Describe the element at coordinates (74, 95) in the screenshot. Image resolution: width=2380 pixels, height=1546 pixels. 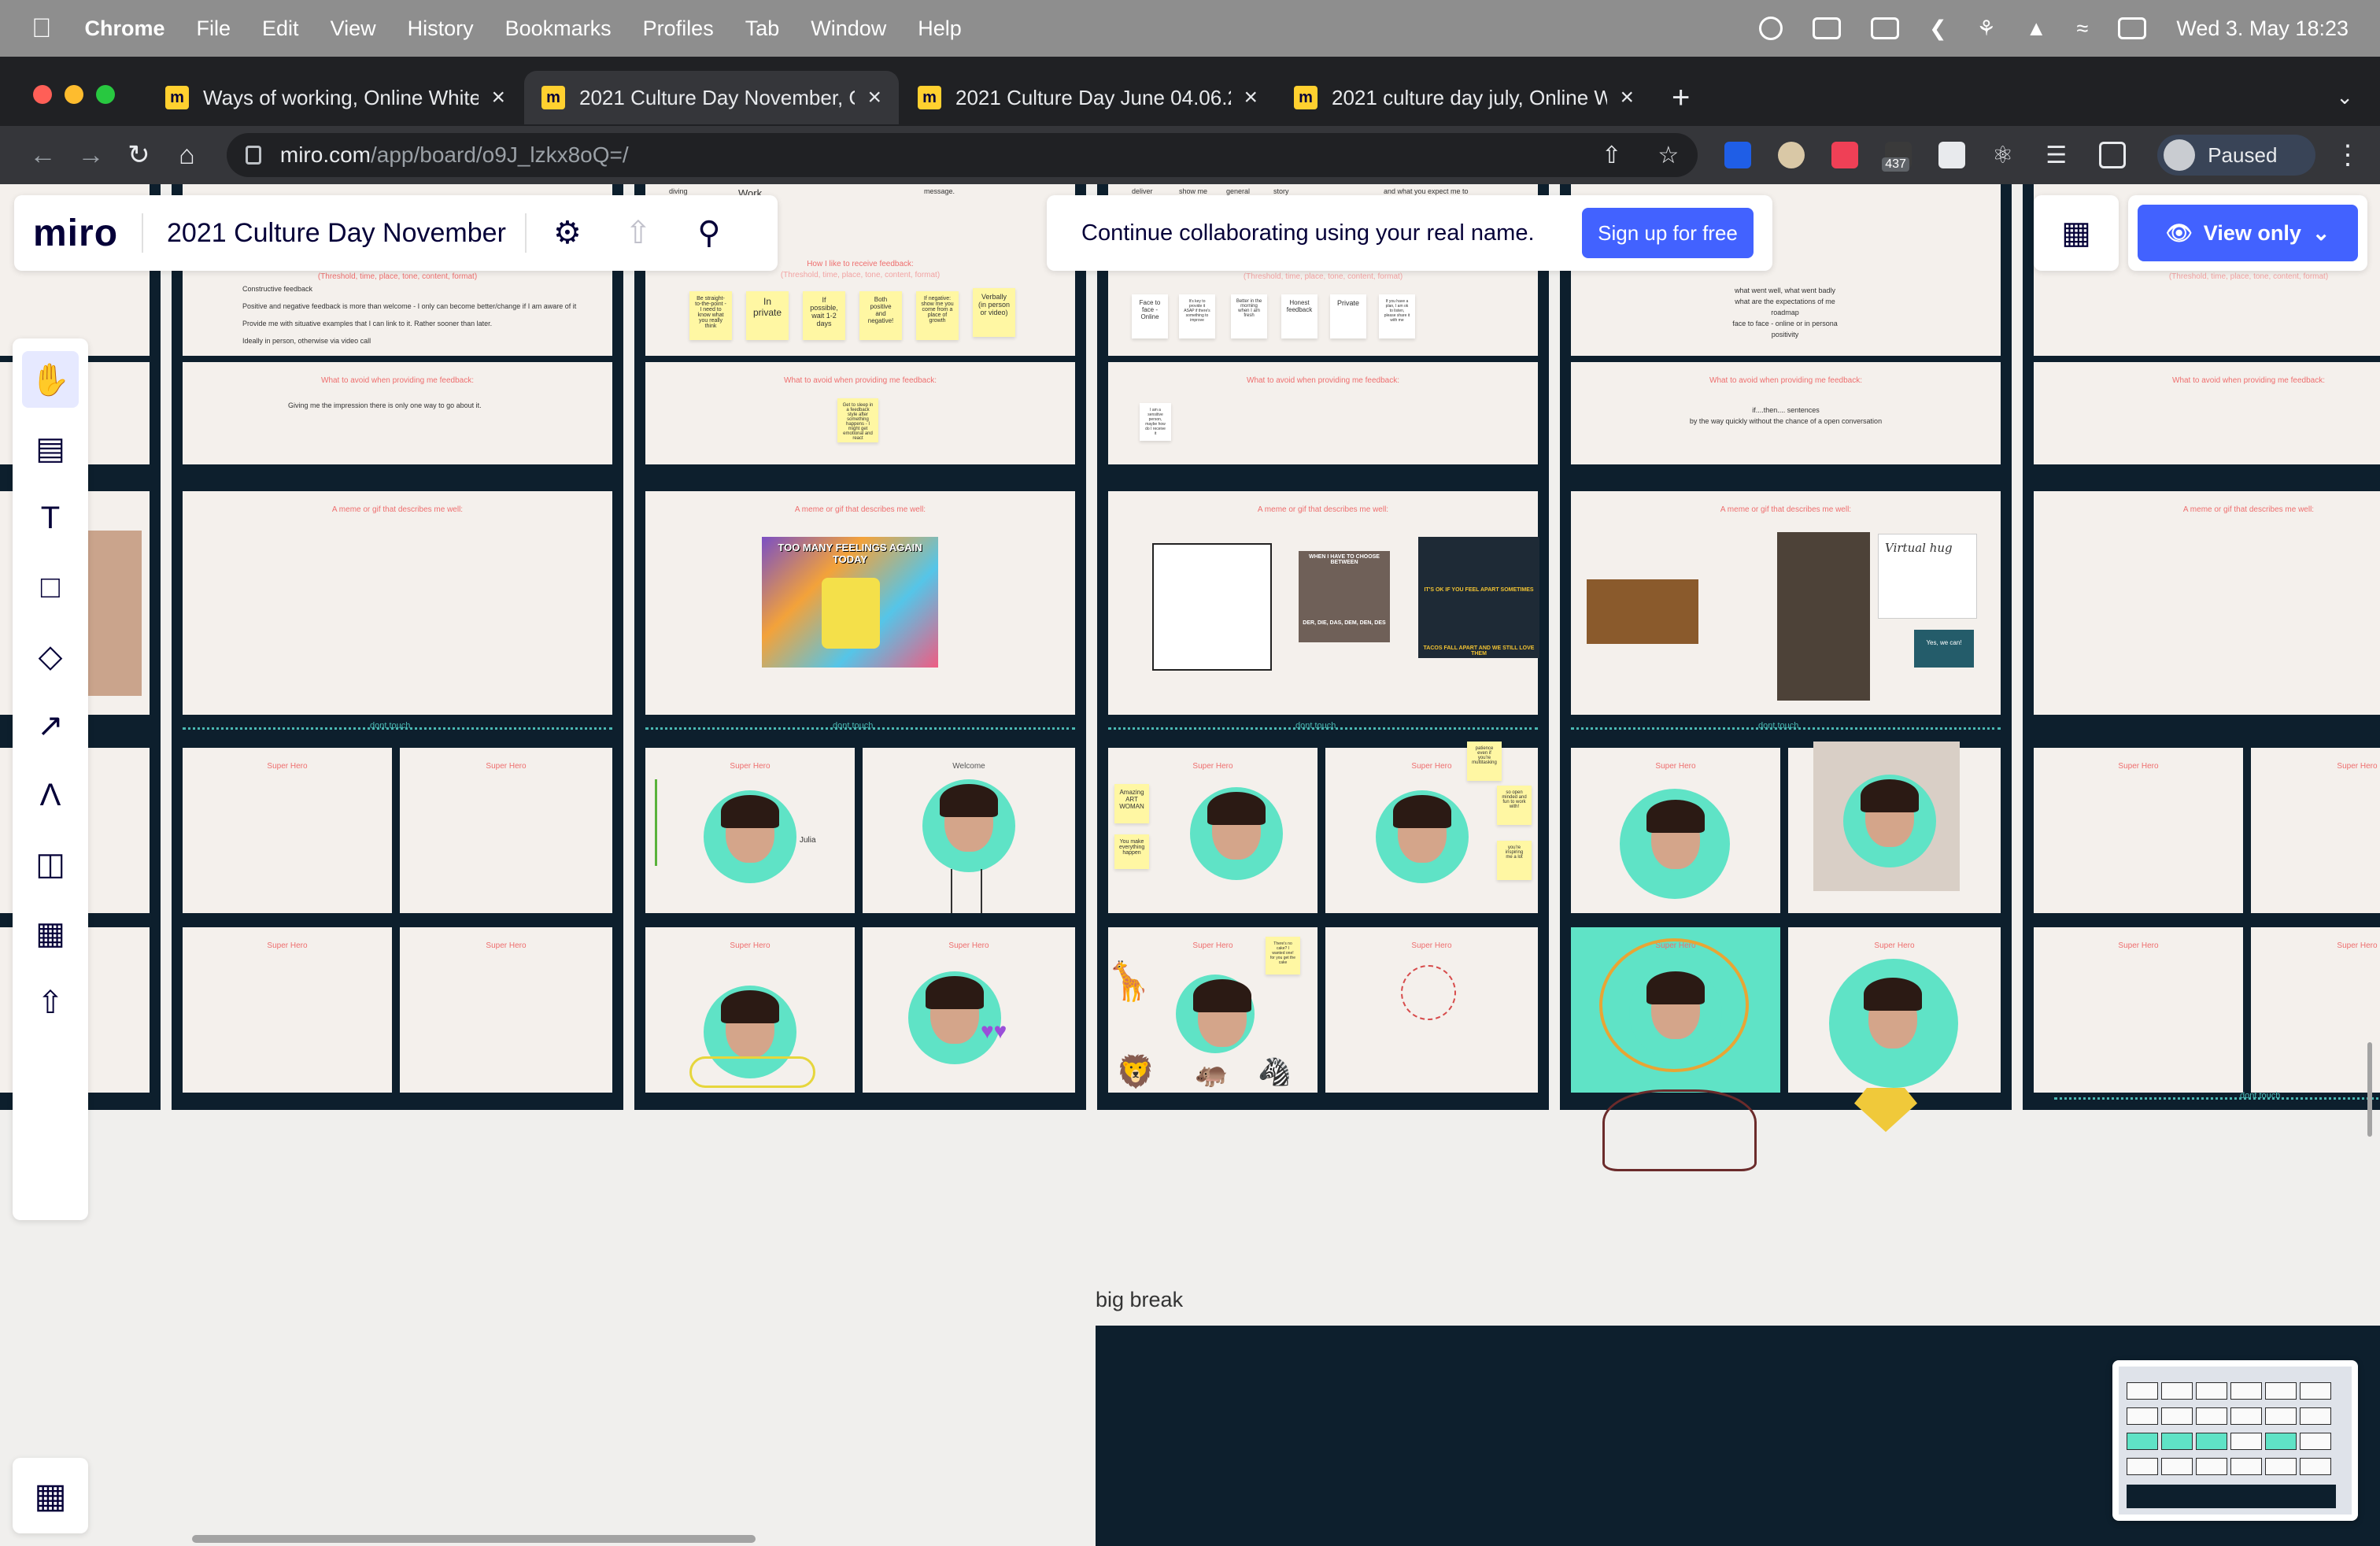
I see `window-minimize-button` at that location.